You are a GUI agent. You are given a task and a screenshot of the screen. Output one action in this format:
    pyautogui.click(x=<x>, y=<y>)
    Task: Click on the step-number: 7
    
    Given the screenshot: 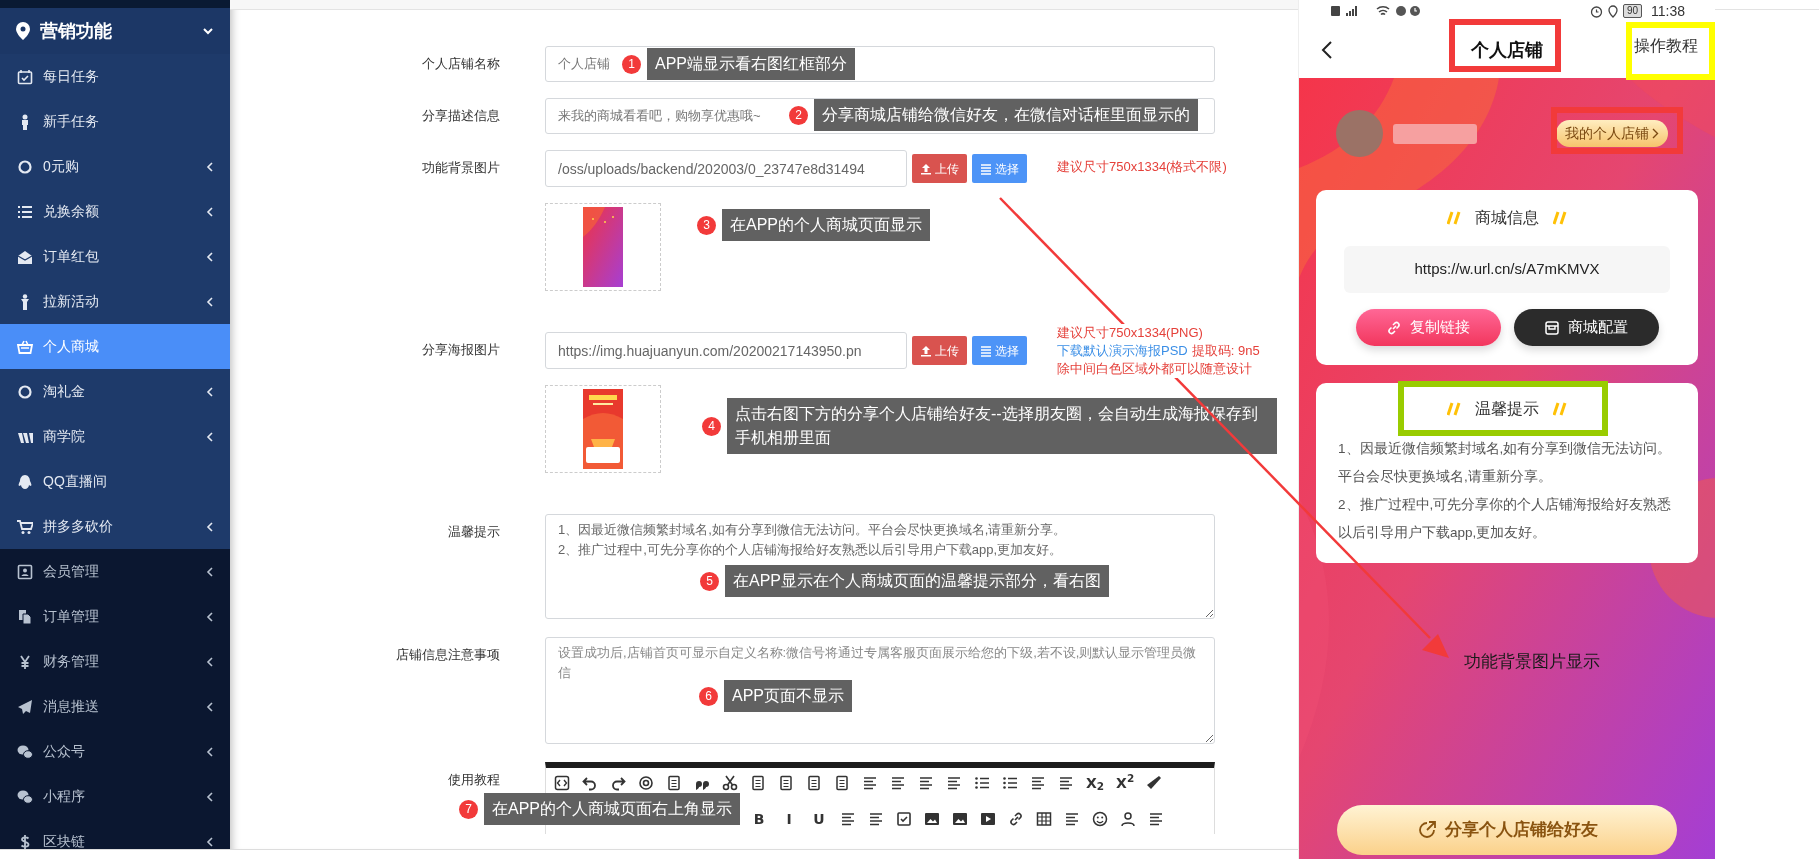 What is the action you would take?
    pyautogui.click(x=468, y=809)
    